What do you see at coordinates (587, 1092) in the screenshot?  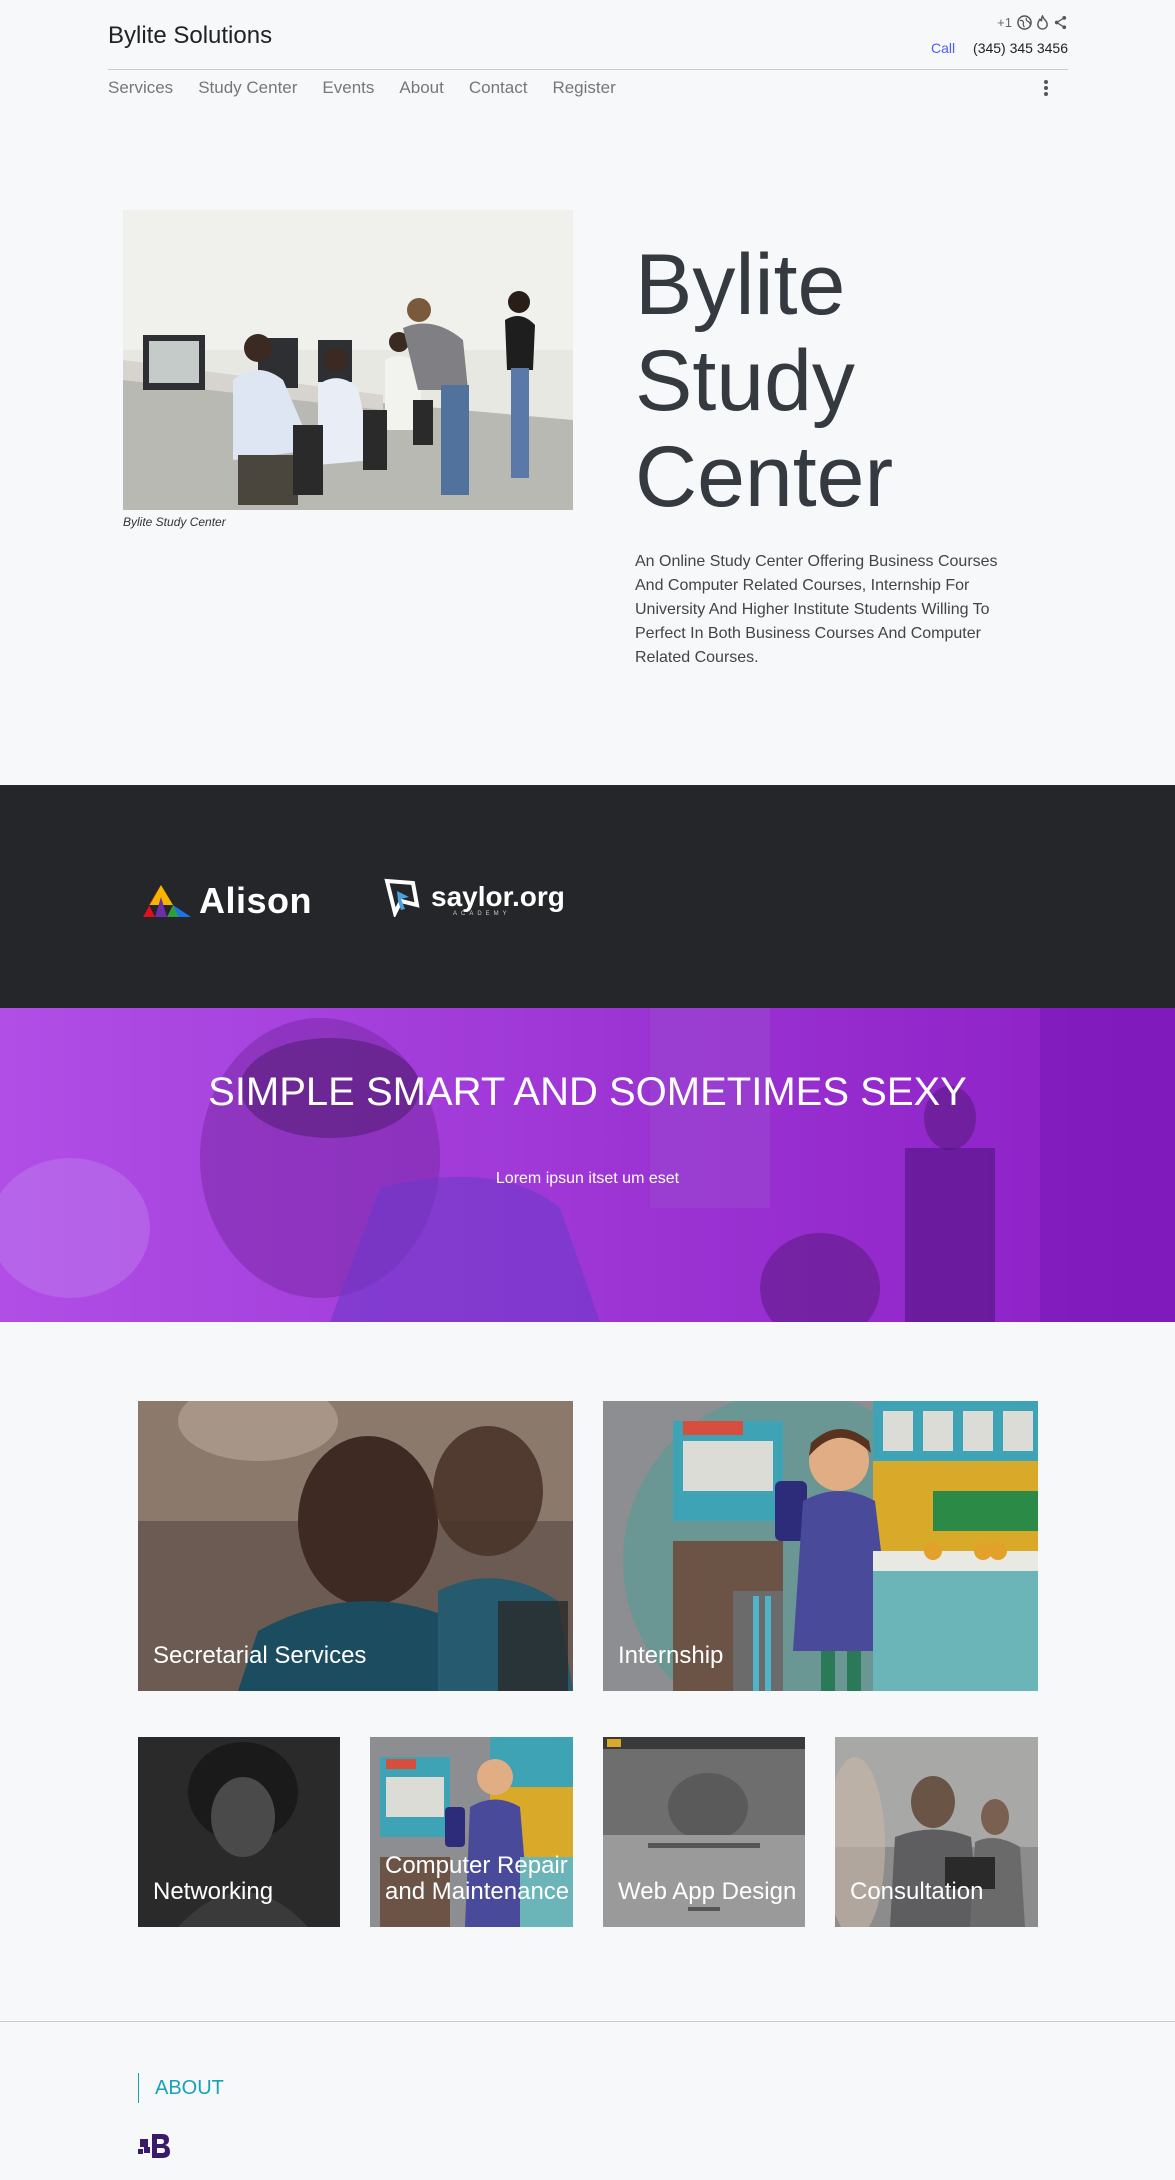 I see `banner-title: SIMPLE SMART AND SOMETIMES SEXY` at bounding box center [587, 1092].